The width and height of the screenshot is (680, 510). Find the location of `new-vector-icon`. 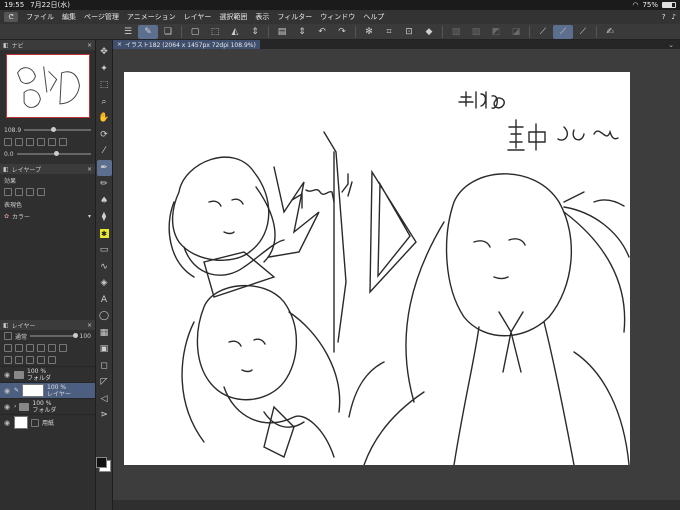

new-vector-icon is located at coordinates (19, 360).